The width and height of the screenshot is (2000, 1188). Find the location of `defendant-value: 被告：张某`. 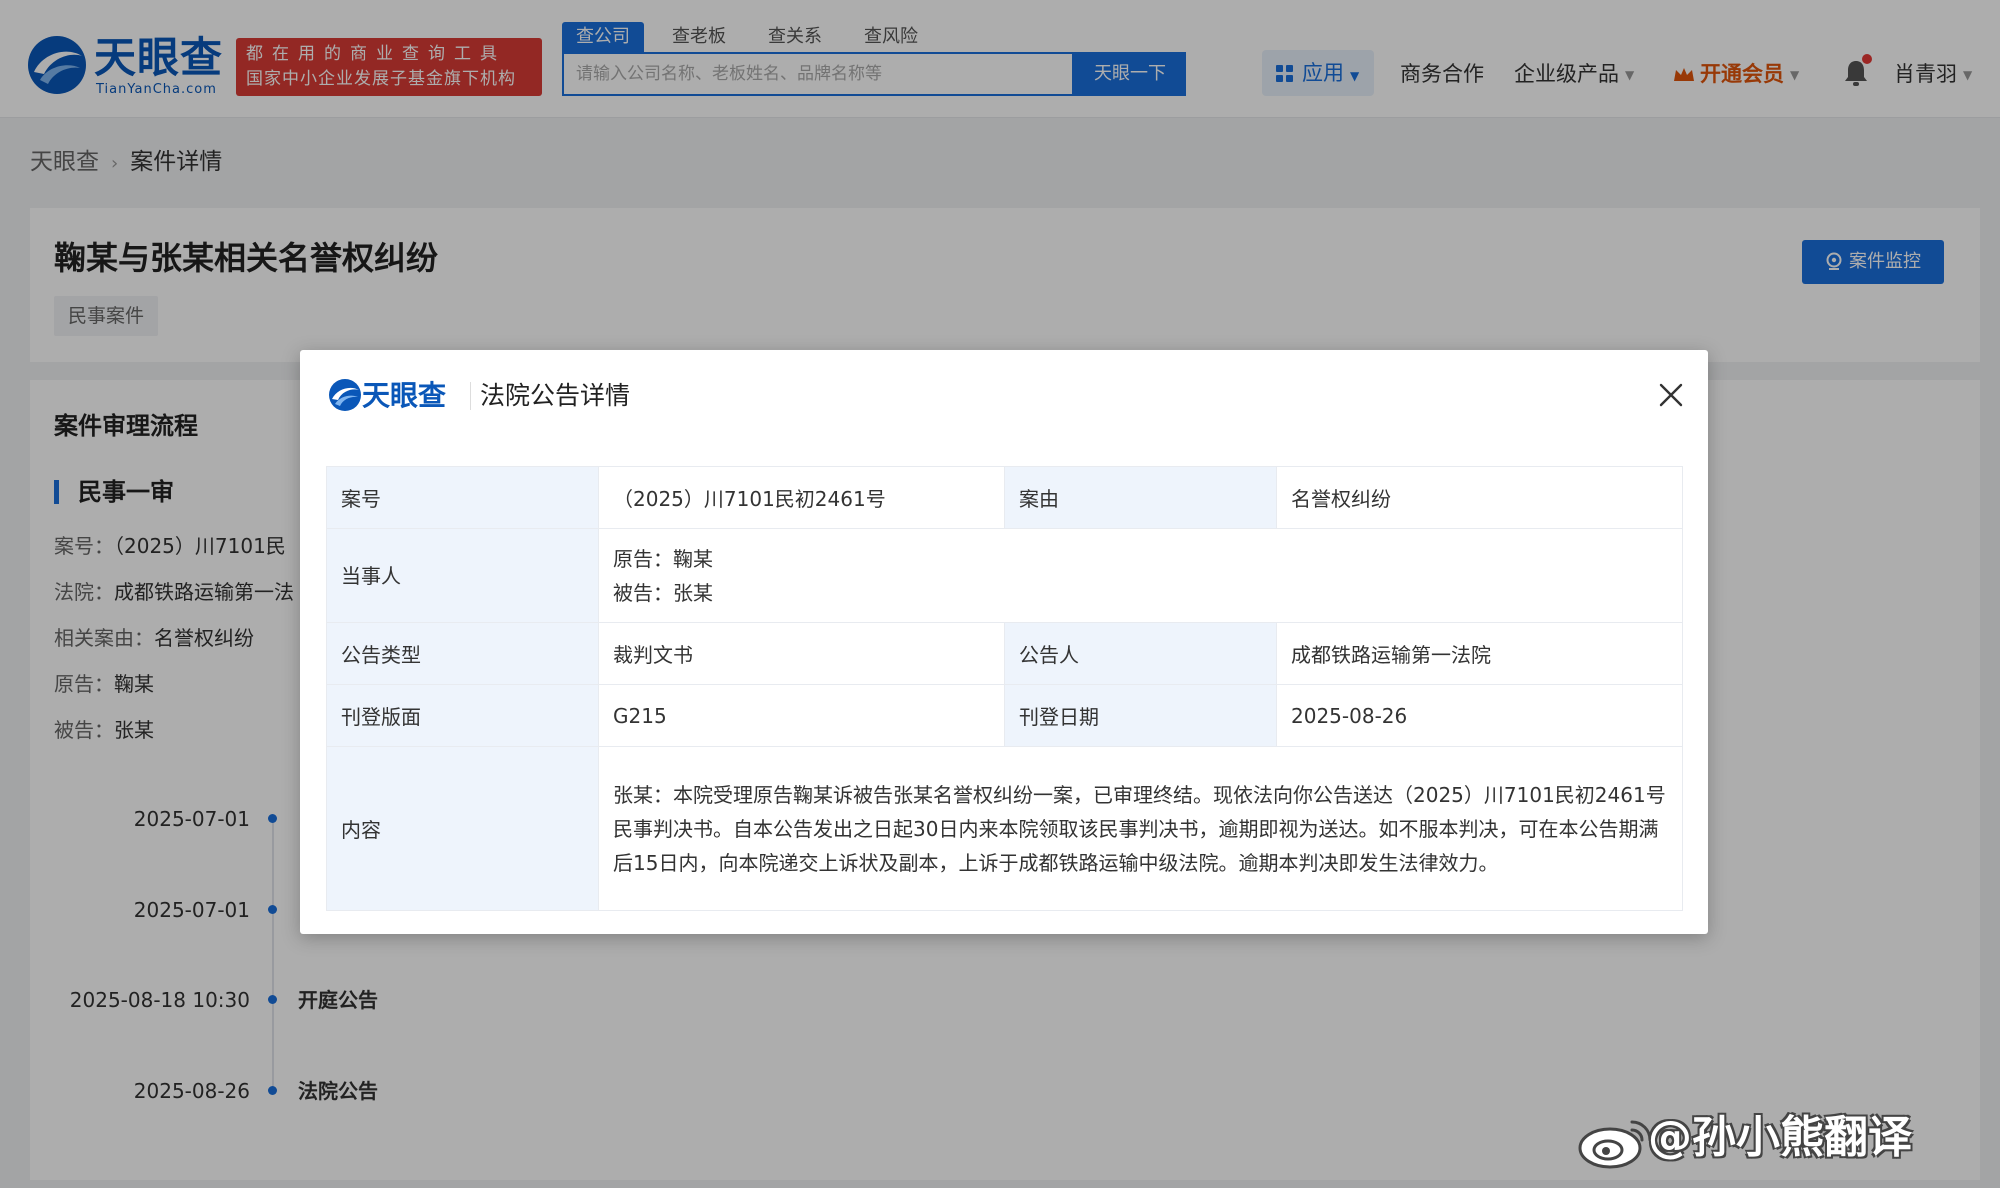

defendant-value: 被告：张某 is located at coordinates (663, 592).